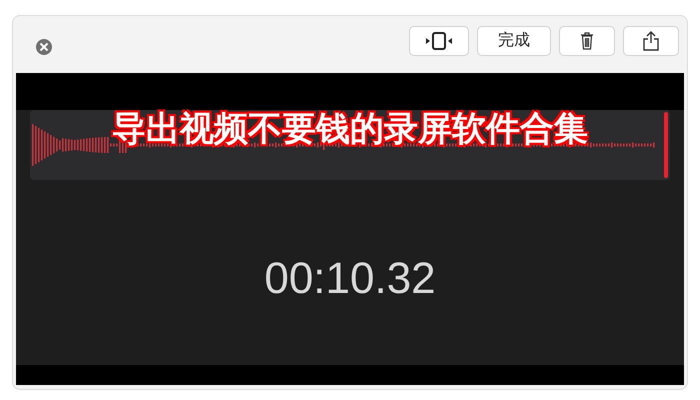  What do you see at coordinates (350, 129) in the screenshot?
I see `caption-text: 导出视频不要钱的录屏软件合集` at bounding box center [350, 129].